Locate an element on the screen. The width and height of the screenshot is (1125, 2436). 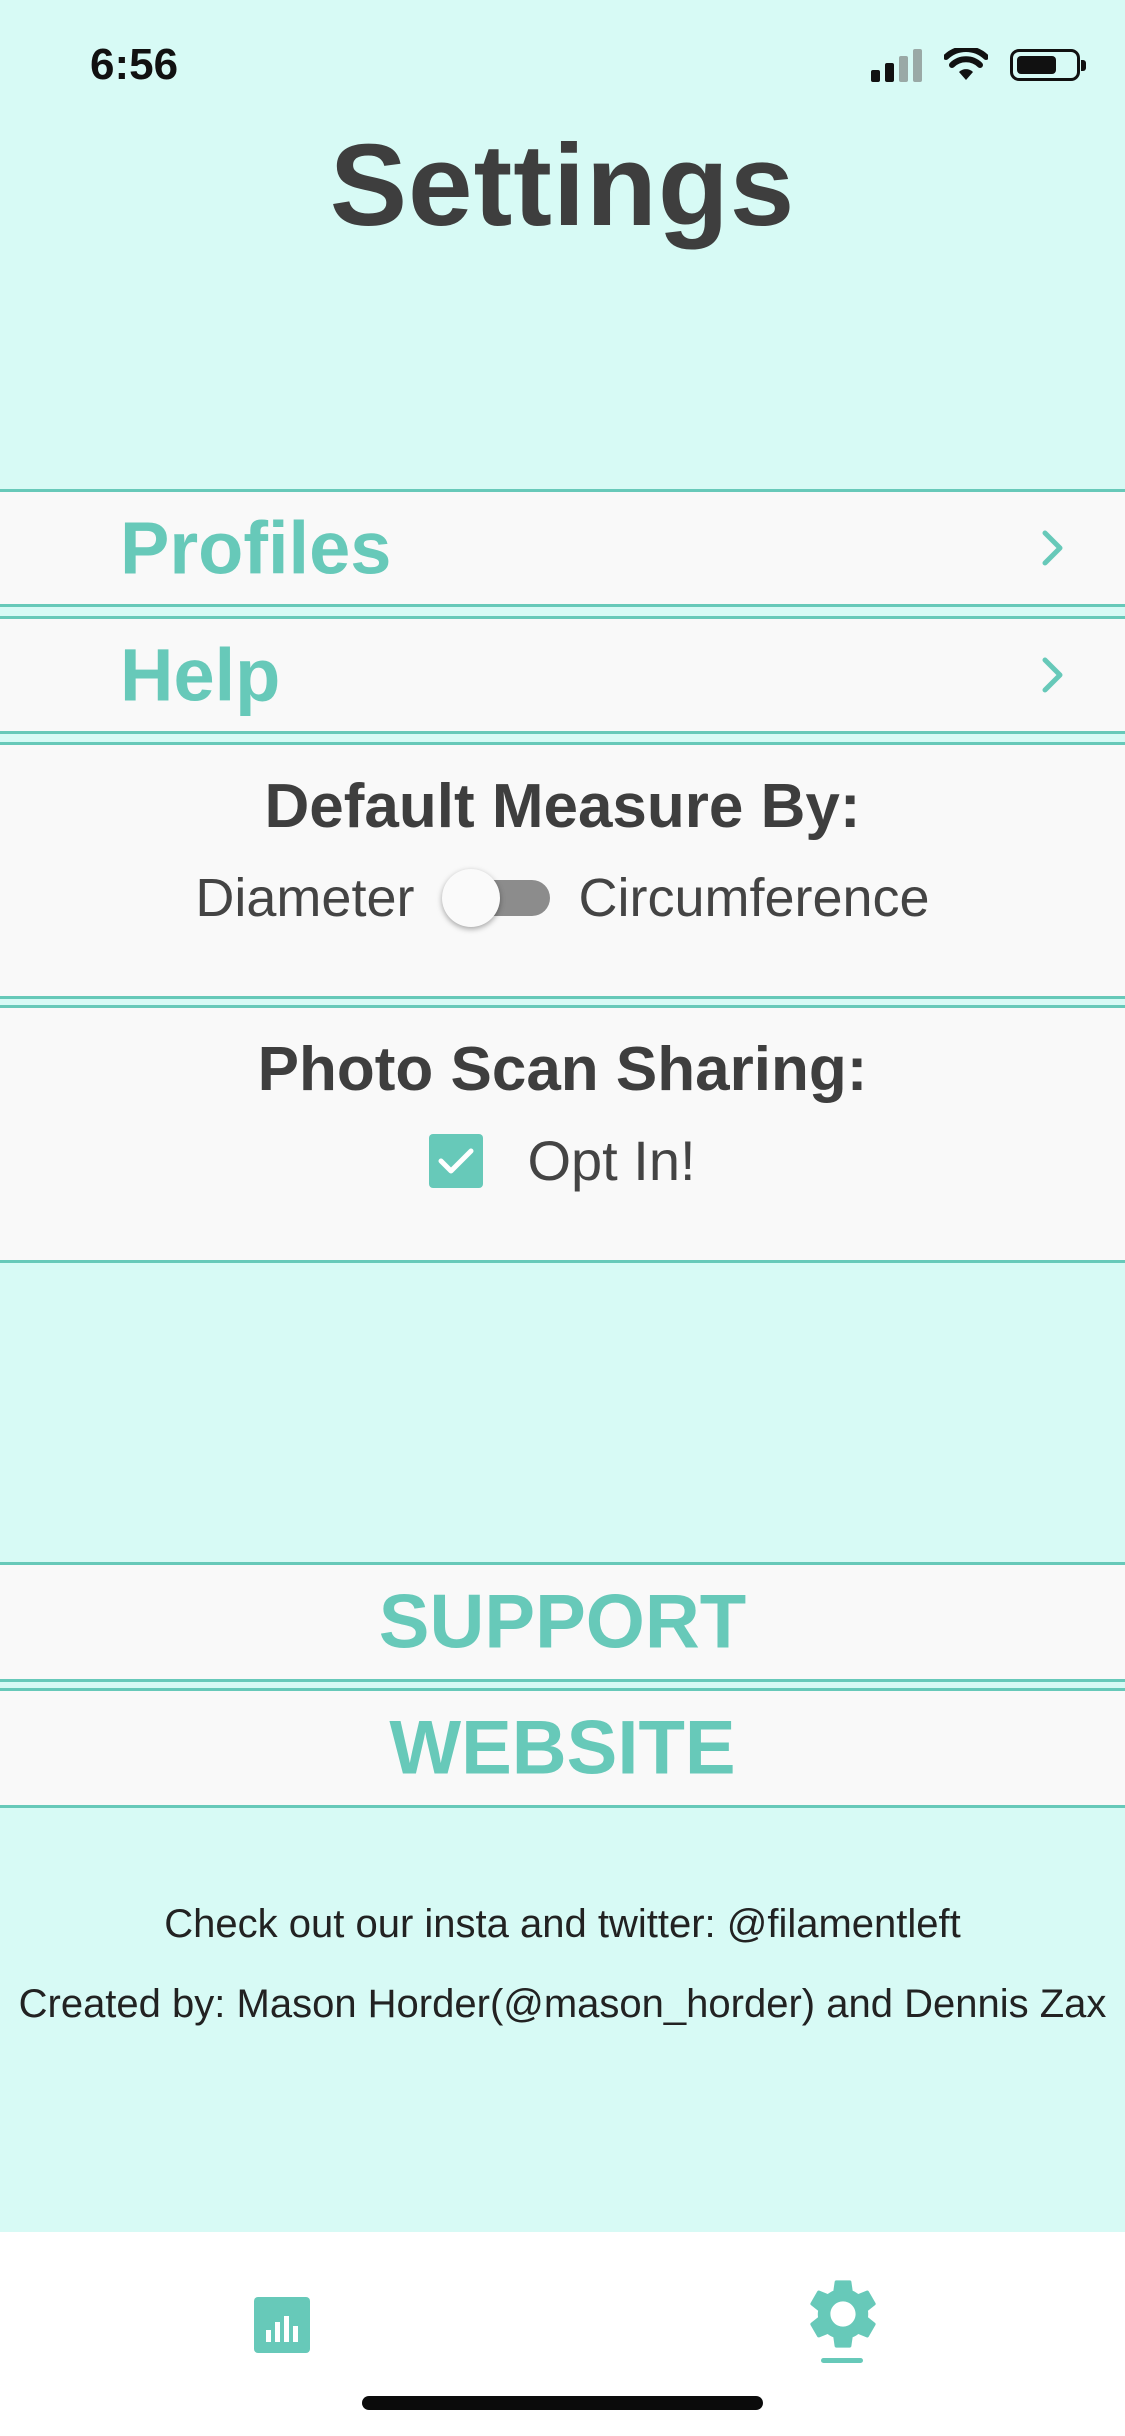
status-time: 6:56 is located at coordinates (134, 64).